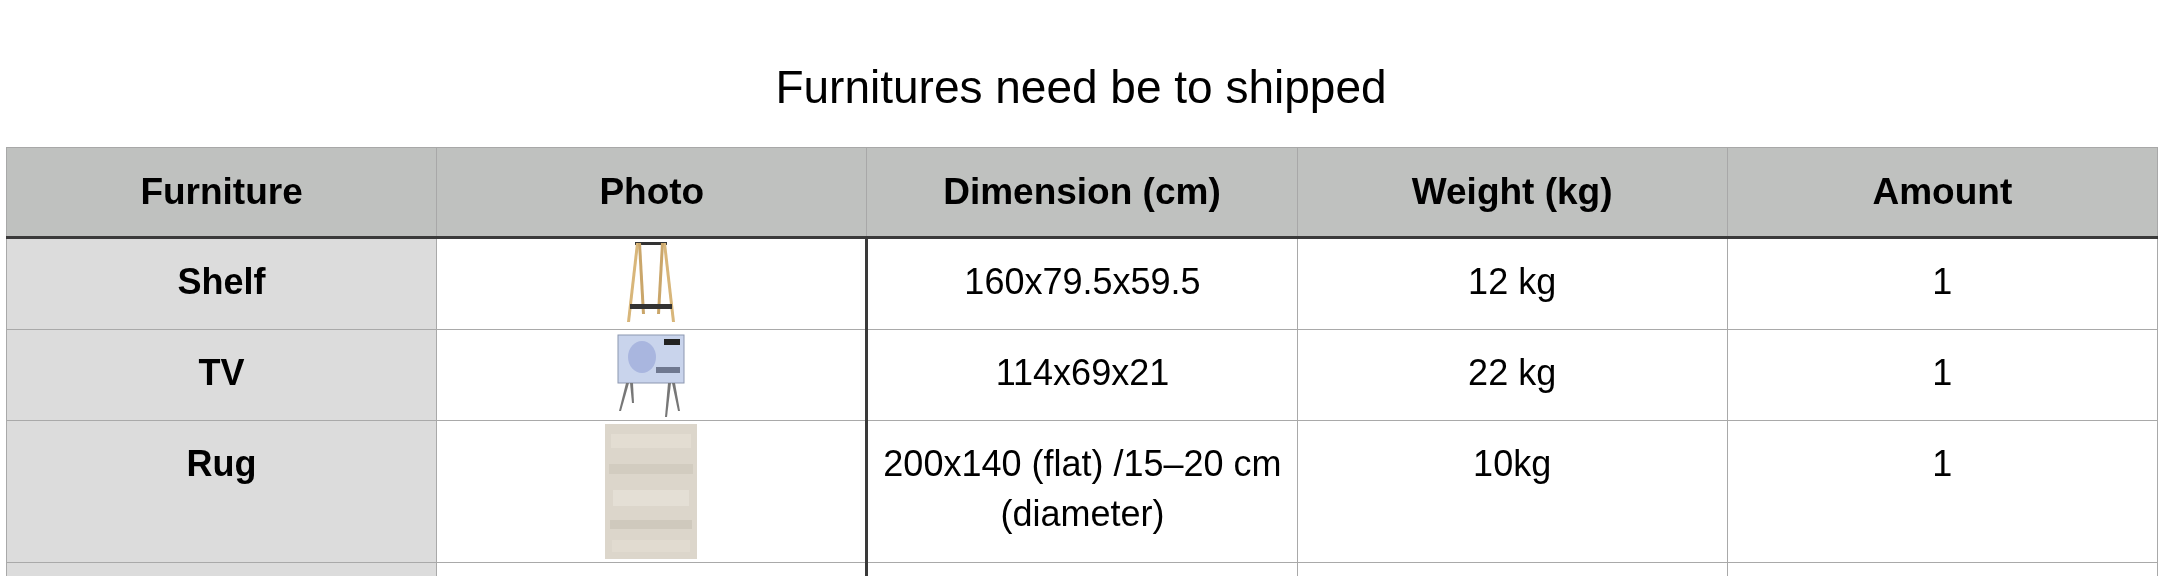  What do you see at coordinates (1942, 192) in the screenshot?
I see `column-header: Amount` at bounding box center [1942, 192].